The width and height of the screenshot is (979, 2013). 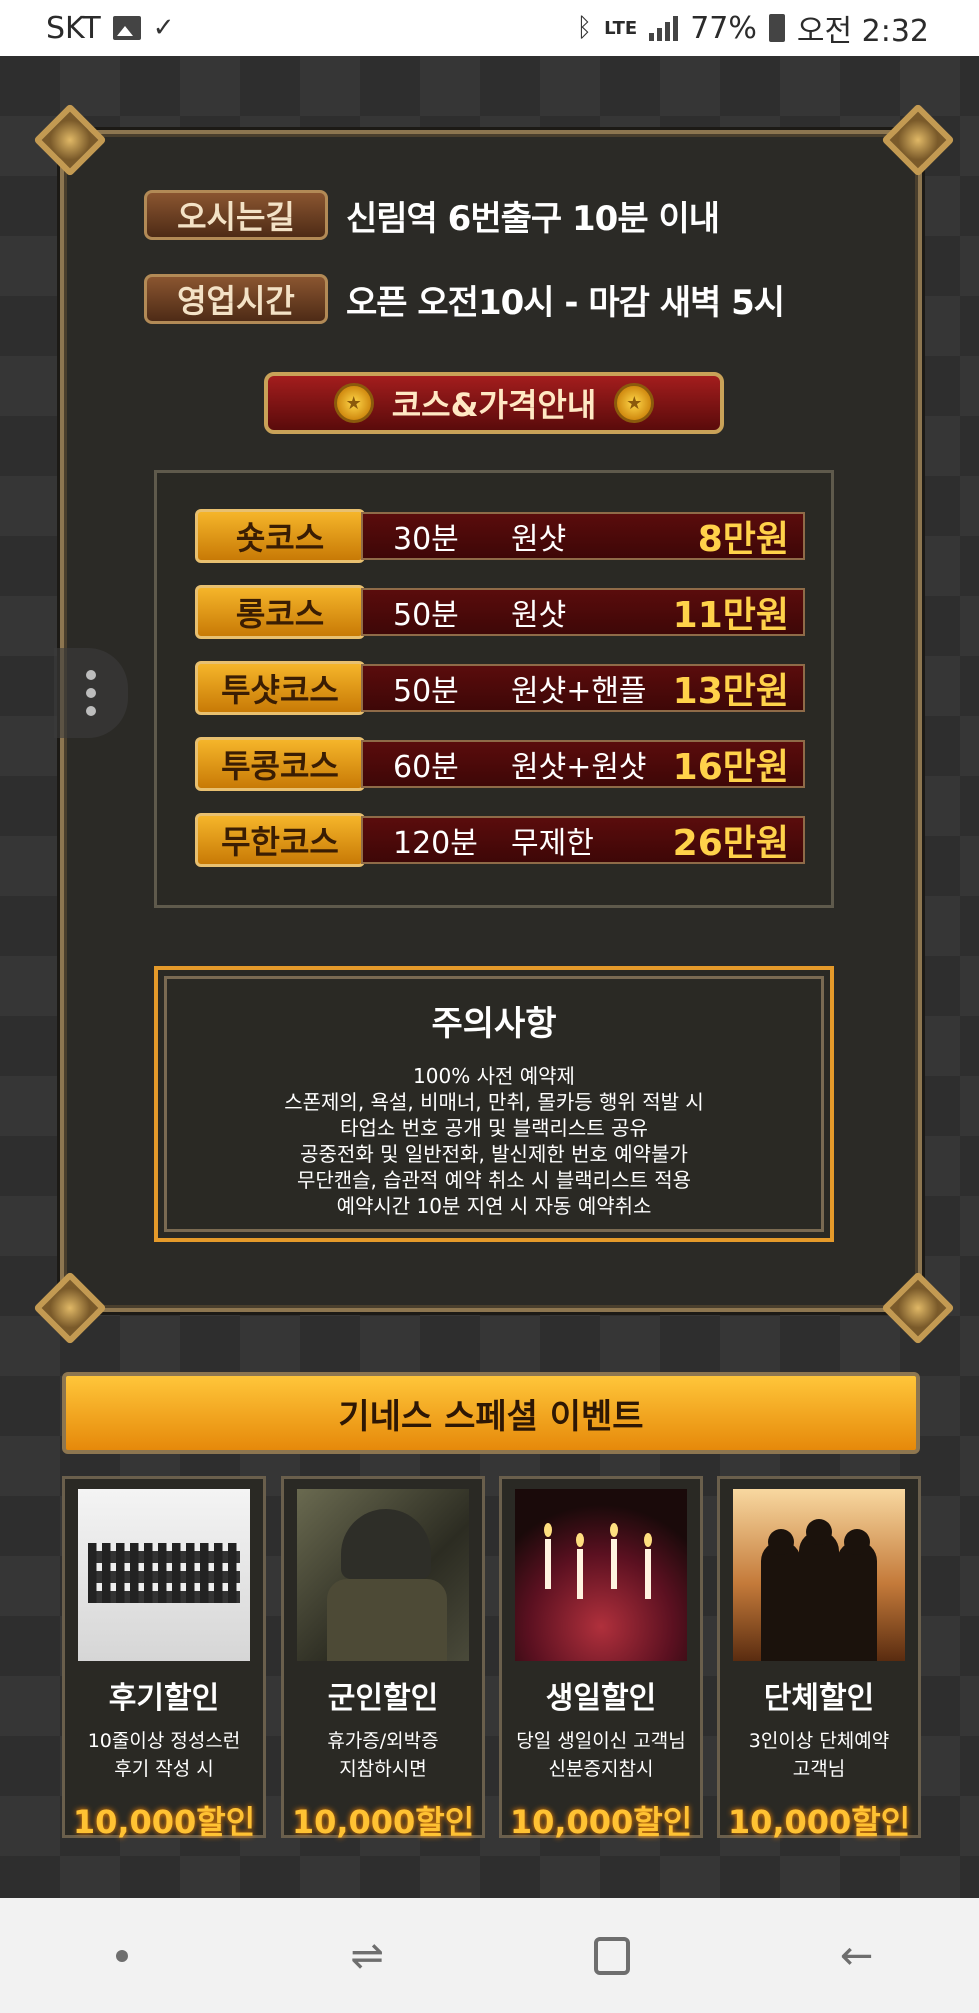 I want to click on directions-text: 신림역 6번출구 10분 이내, so click(x=533, y=218).